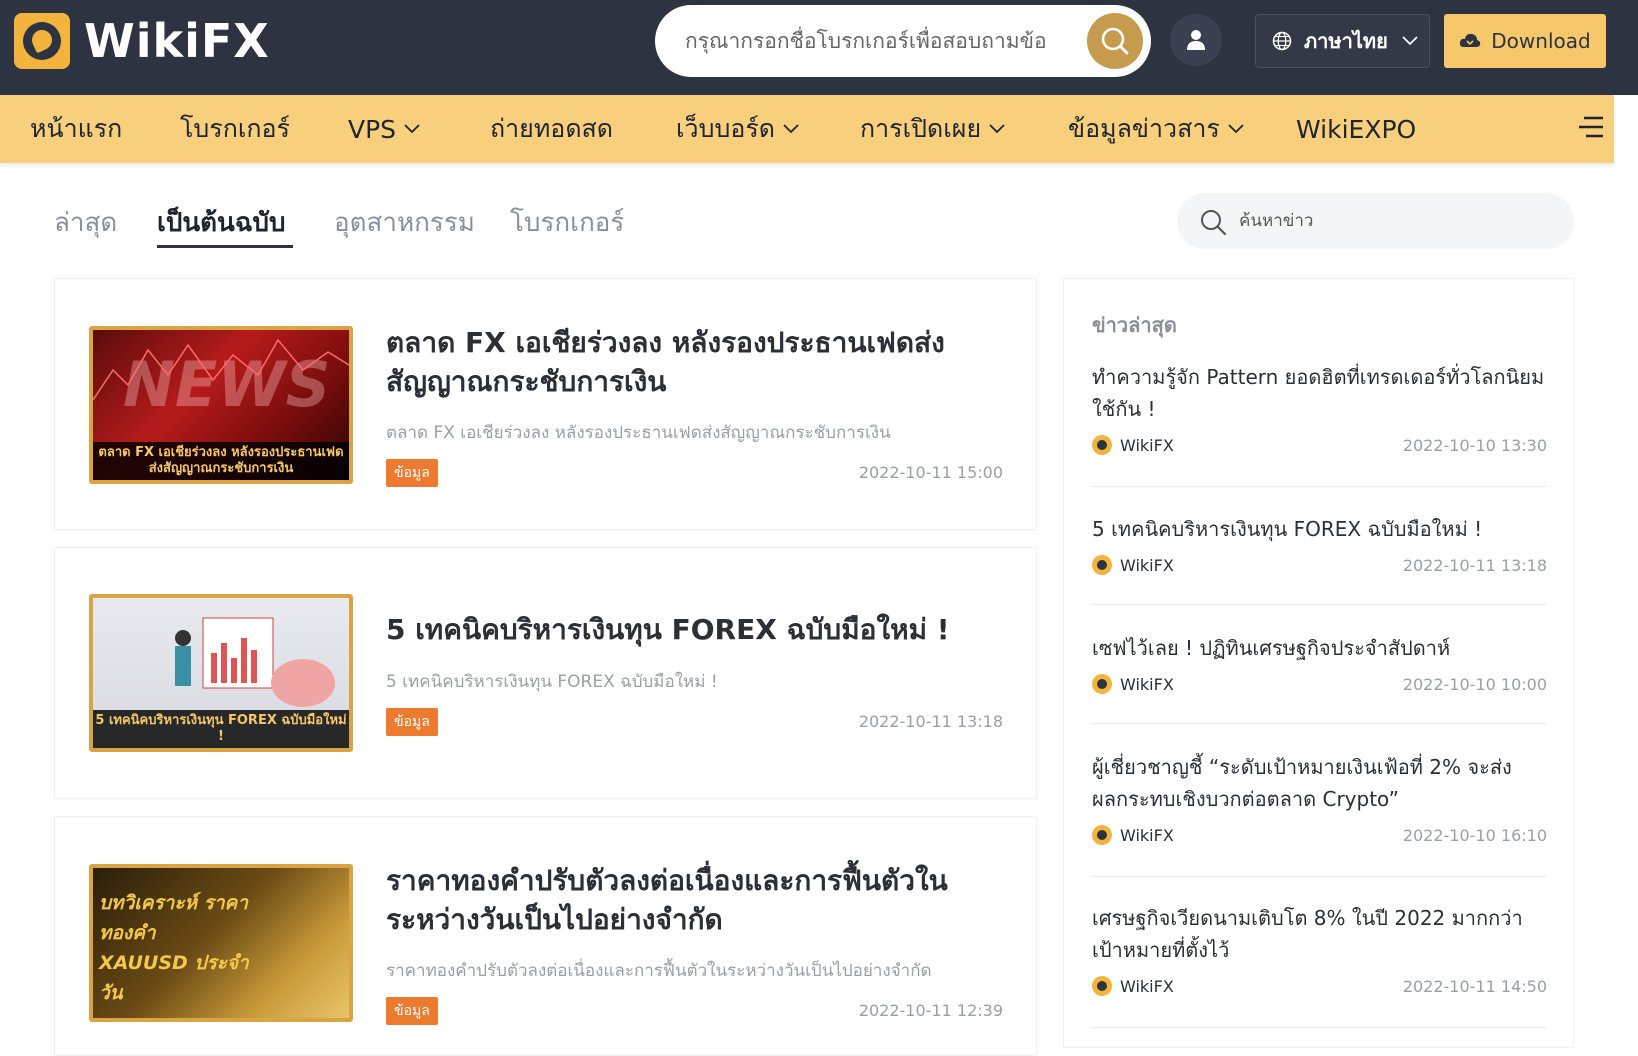 The width and height of the screenshot is (1638, 1056). What do you see at coordinates (725, 128) in the screenshot?
I see `nav-label: เว็บบอร์ด` at bounding box center [725, 128].